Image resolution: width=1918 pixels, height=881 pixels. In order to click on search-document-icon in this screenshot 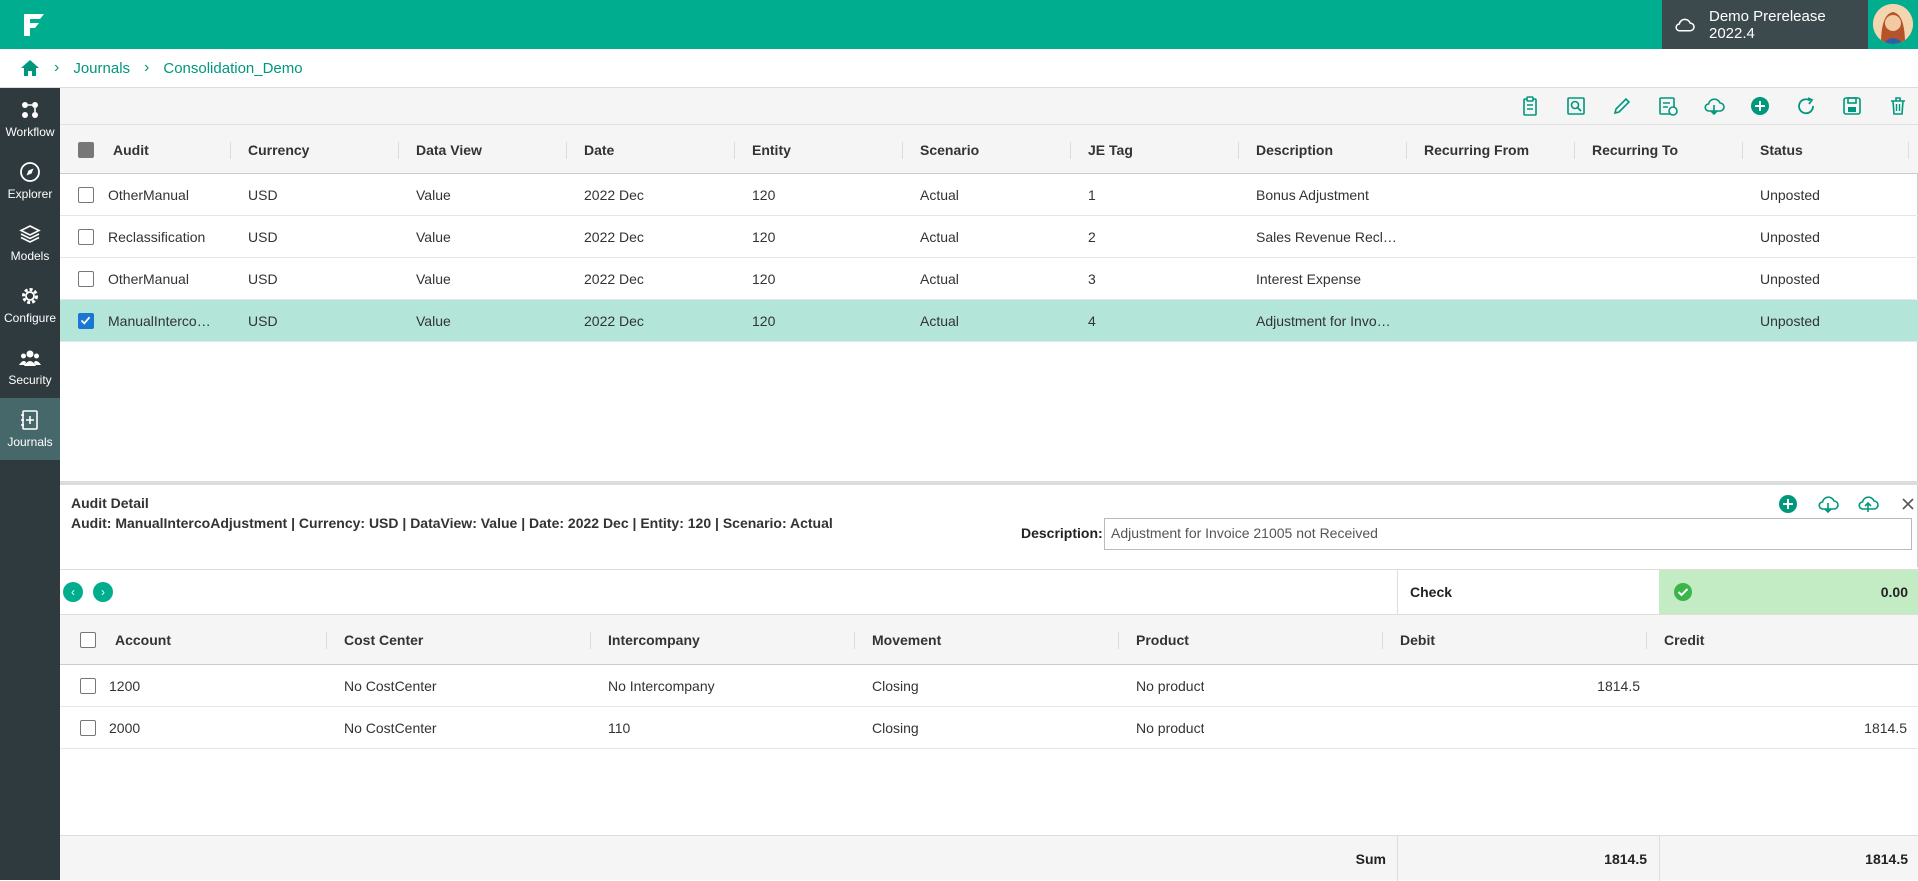, I will do `click(1576, 106)`.